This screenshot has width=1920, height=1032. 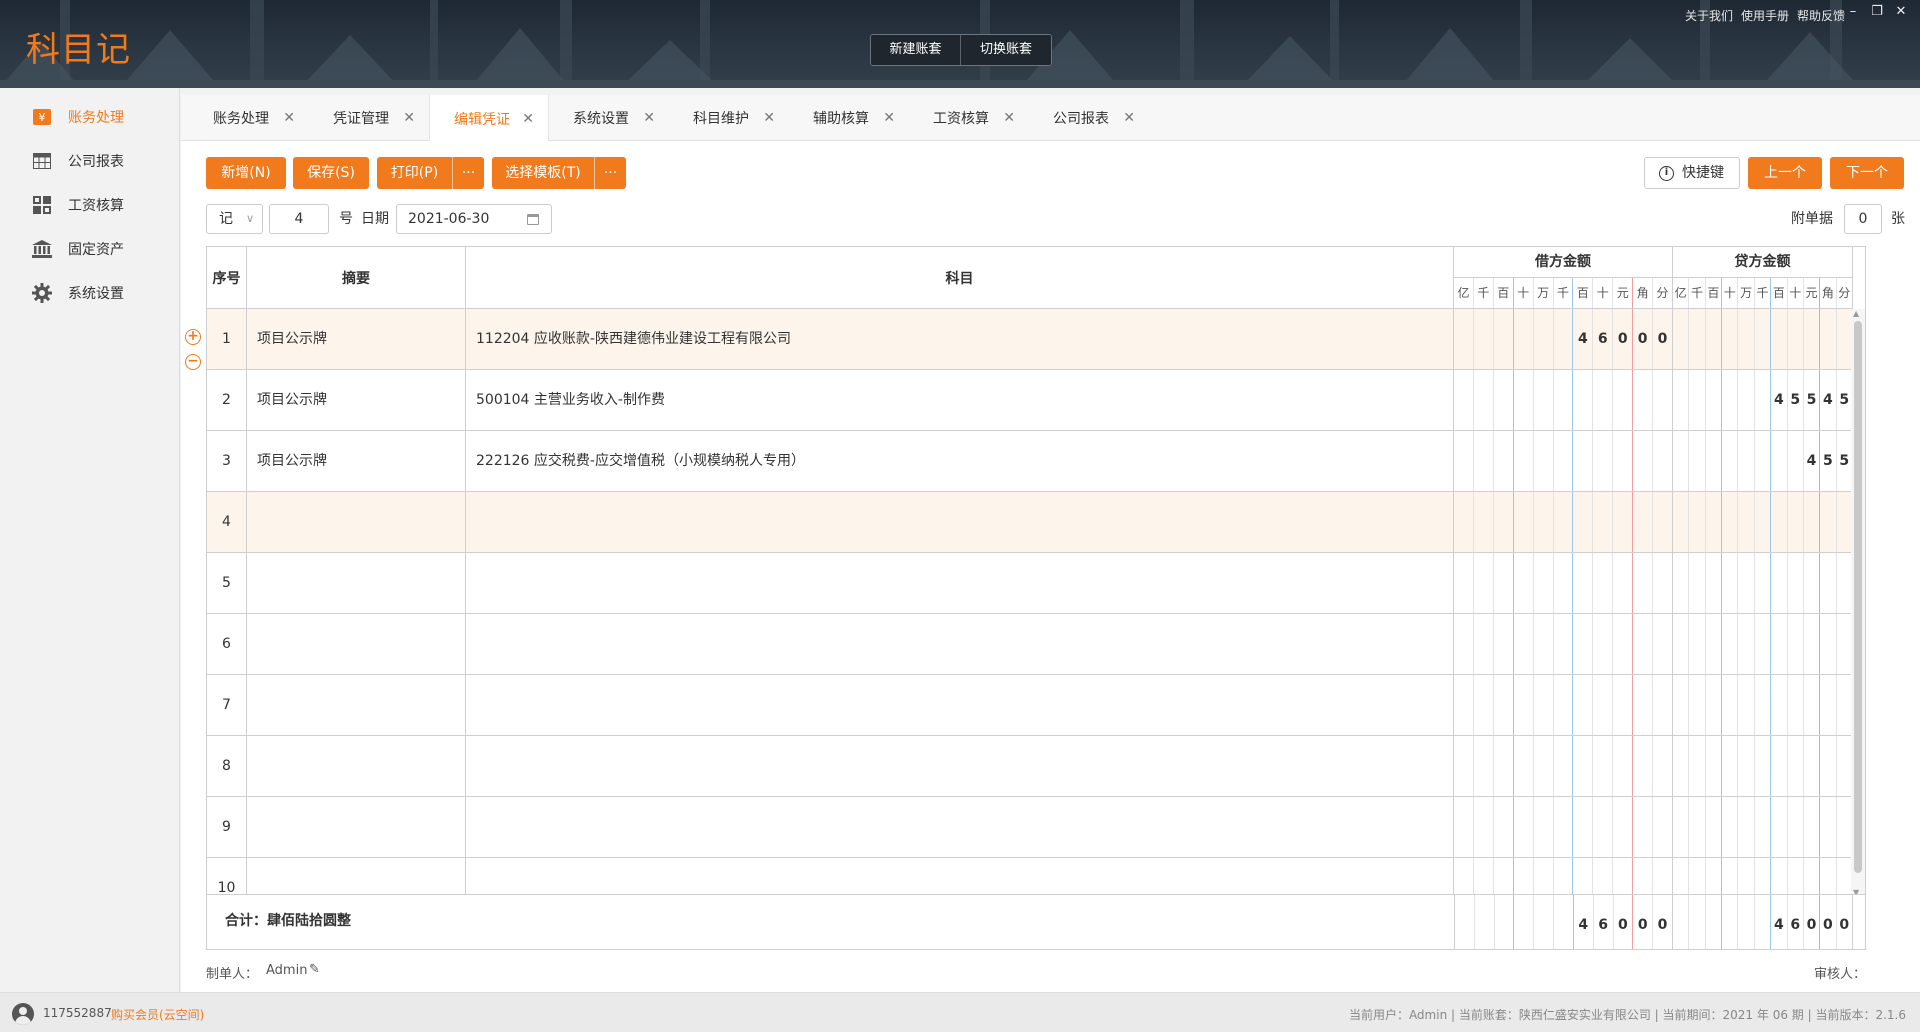 What do you see at coordinates (1867, 173) in the screenshot?
I see `next-button: 下一个` at bounding box center [1867, 173].